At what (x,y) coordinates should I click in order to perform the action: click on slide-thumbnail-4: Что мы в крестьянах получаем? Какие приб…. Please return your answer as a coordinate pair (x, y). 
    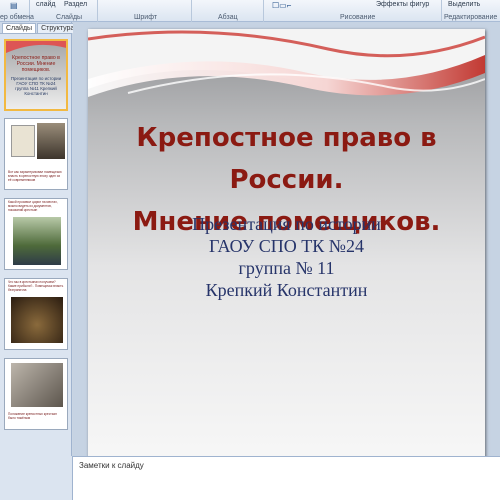
    Looking at the image, I should click on (36, 314).